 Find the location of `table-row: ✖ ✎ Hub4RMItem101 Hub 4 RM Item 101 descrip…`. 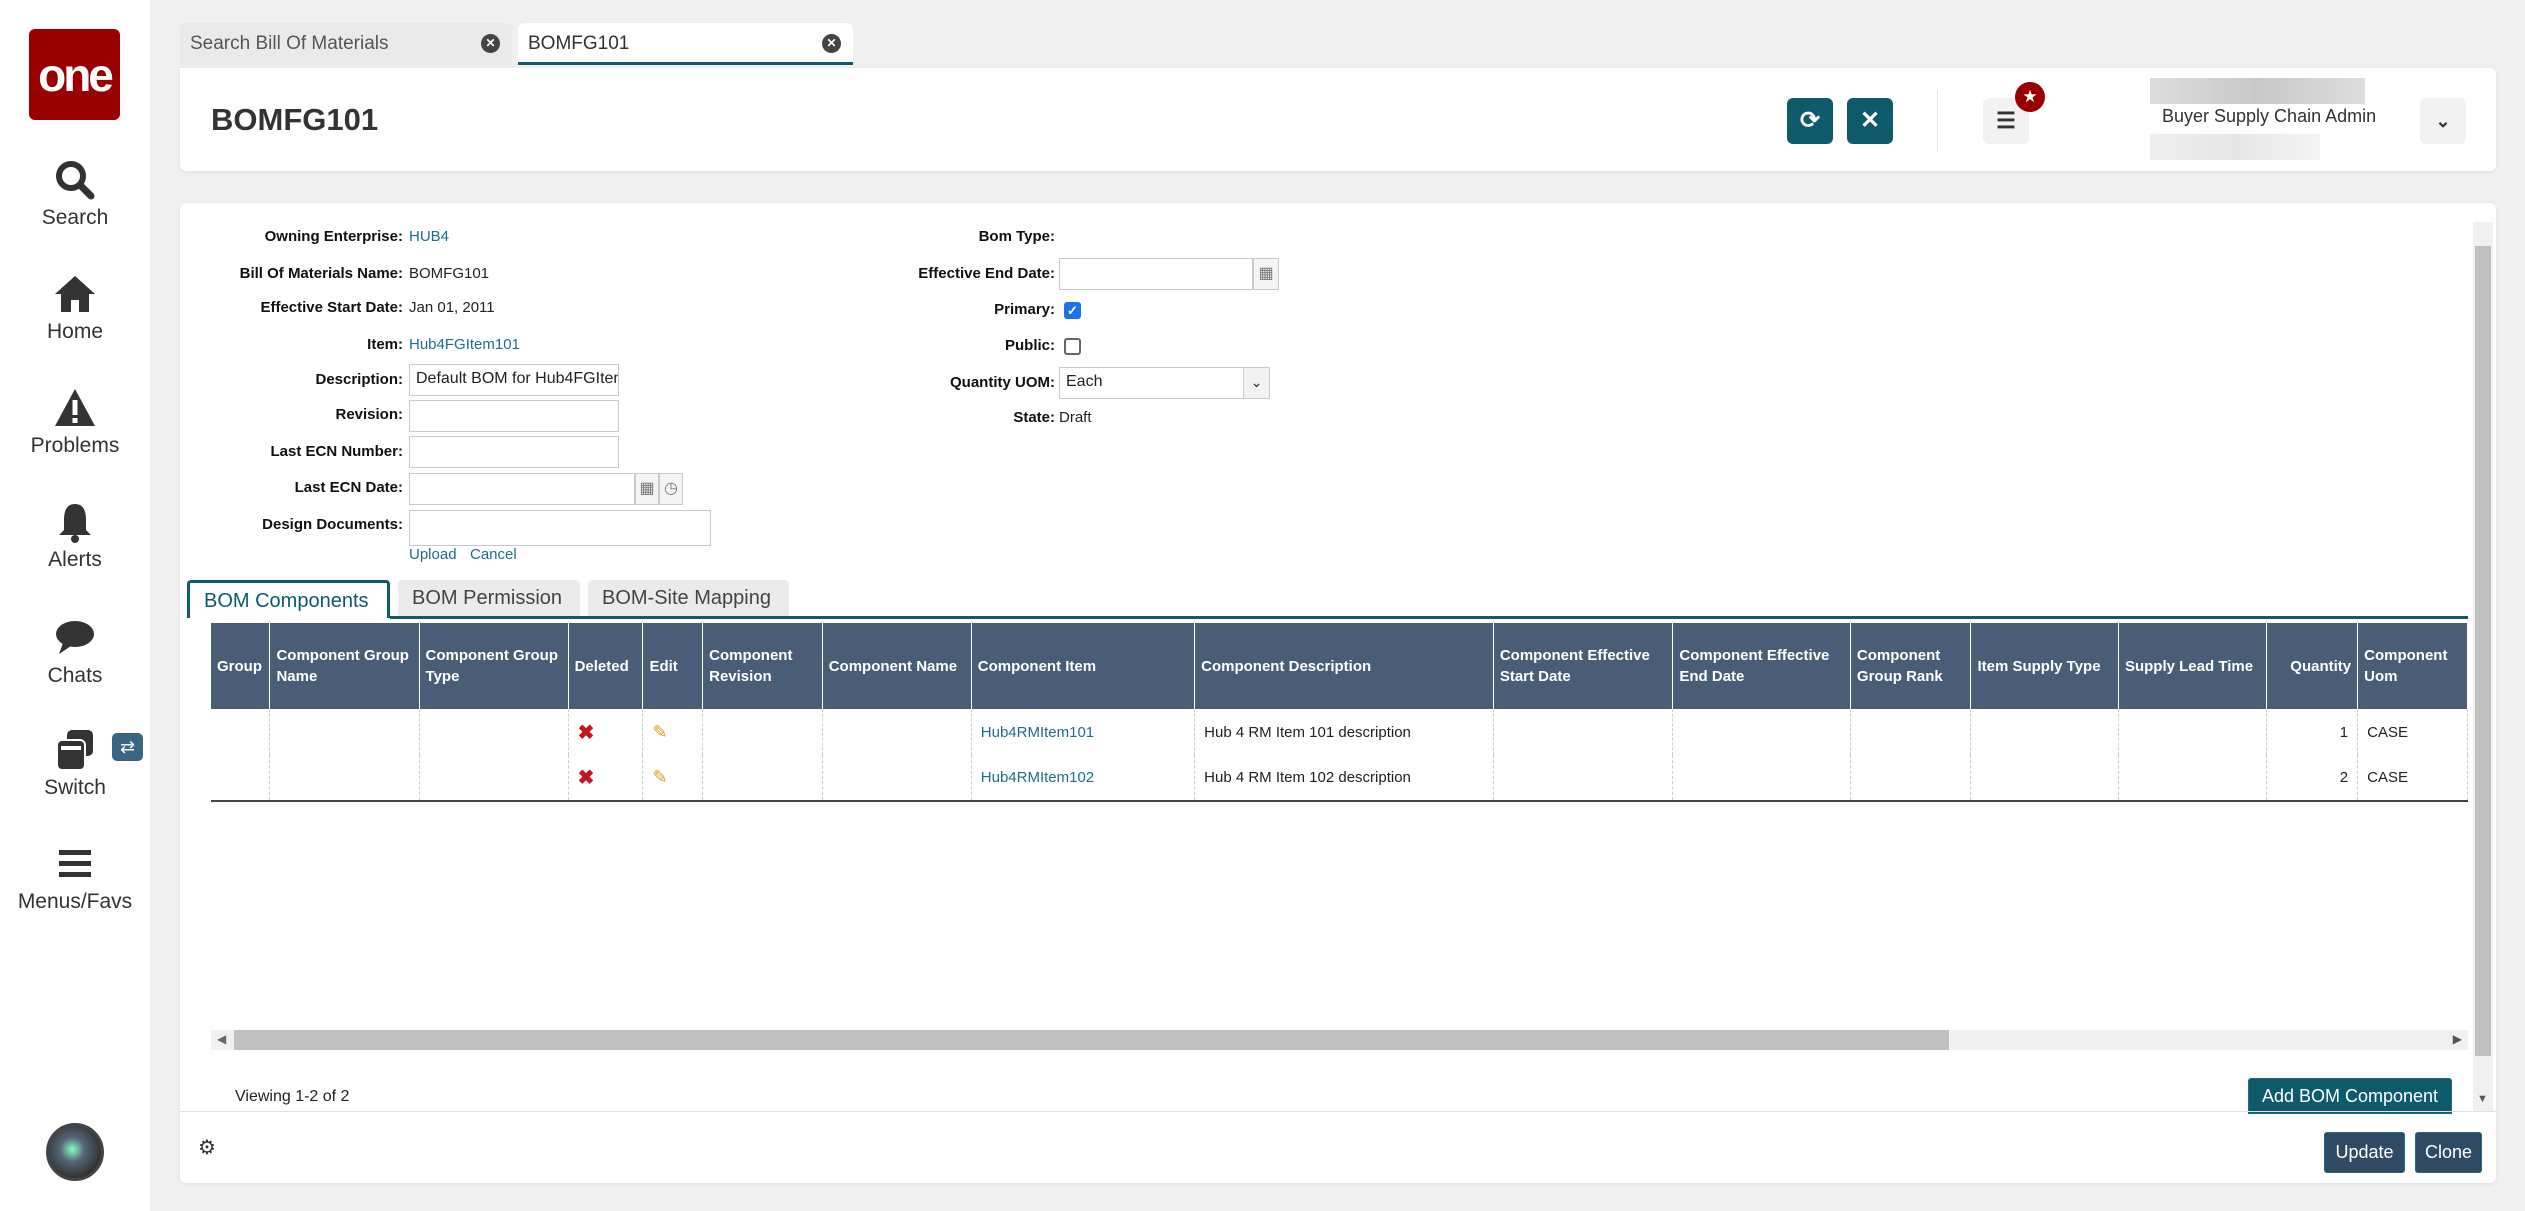

table-row: ✖ ✎ Hub4RMItem101 Hub 4 RM Item 101 descrip… is located at coordinates (1339, 732).